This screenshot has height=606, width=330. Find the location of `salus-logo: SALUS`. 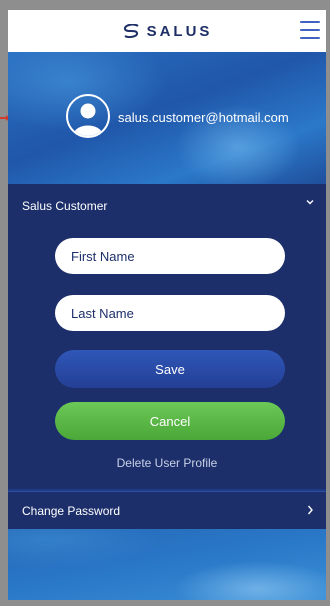

salus-logo: SALUS is located at coordinates (167, 31).